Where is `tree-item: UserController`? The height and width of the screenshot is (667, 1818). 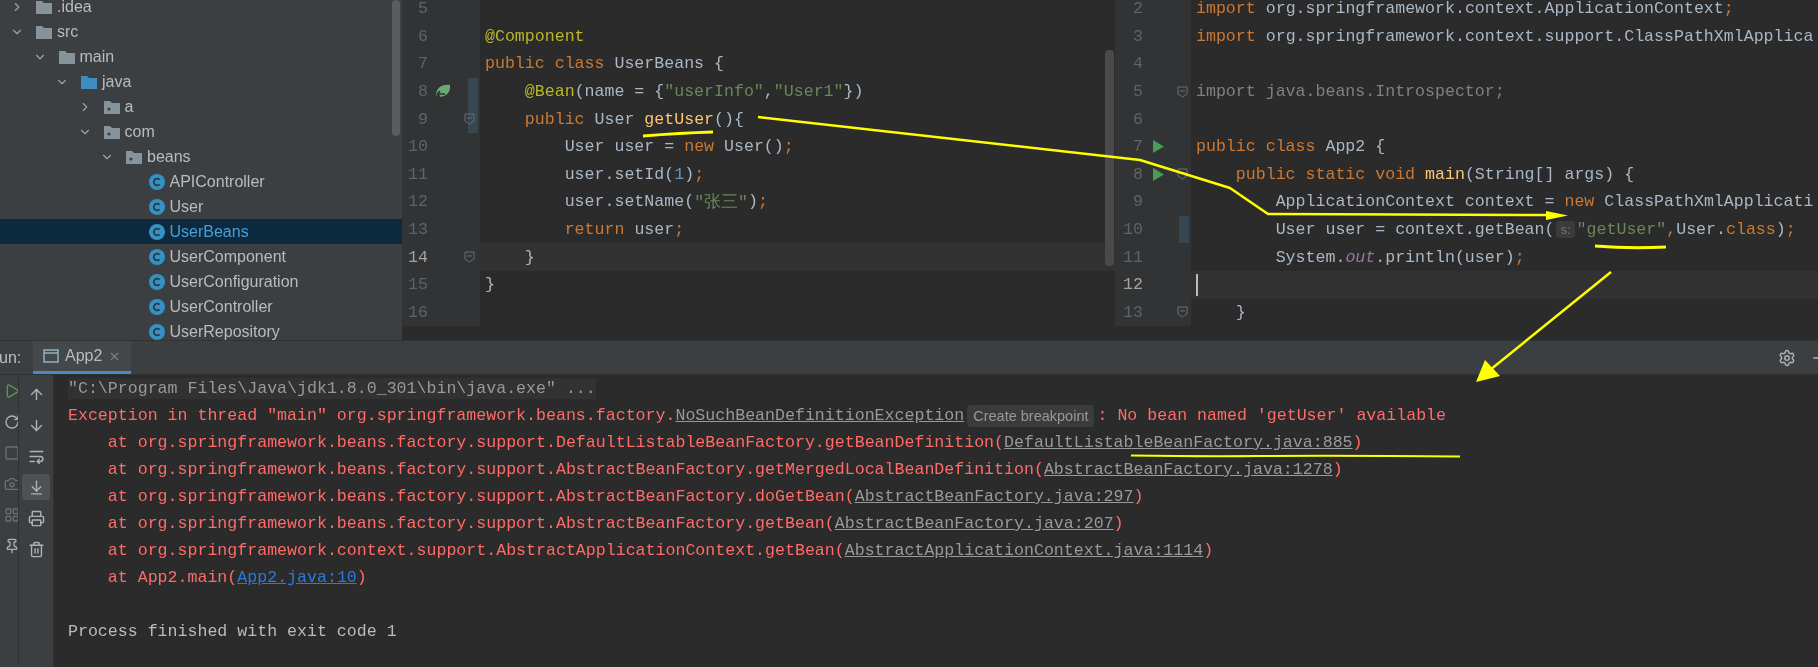 tree-item: UserController is located at coordinates (201, 306).